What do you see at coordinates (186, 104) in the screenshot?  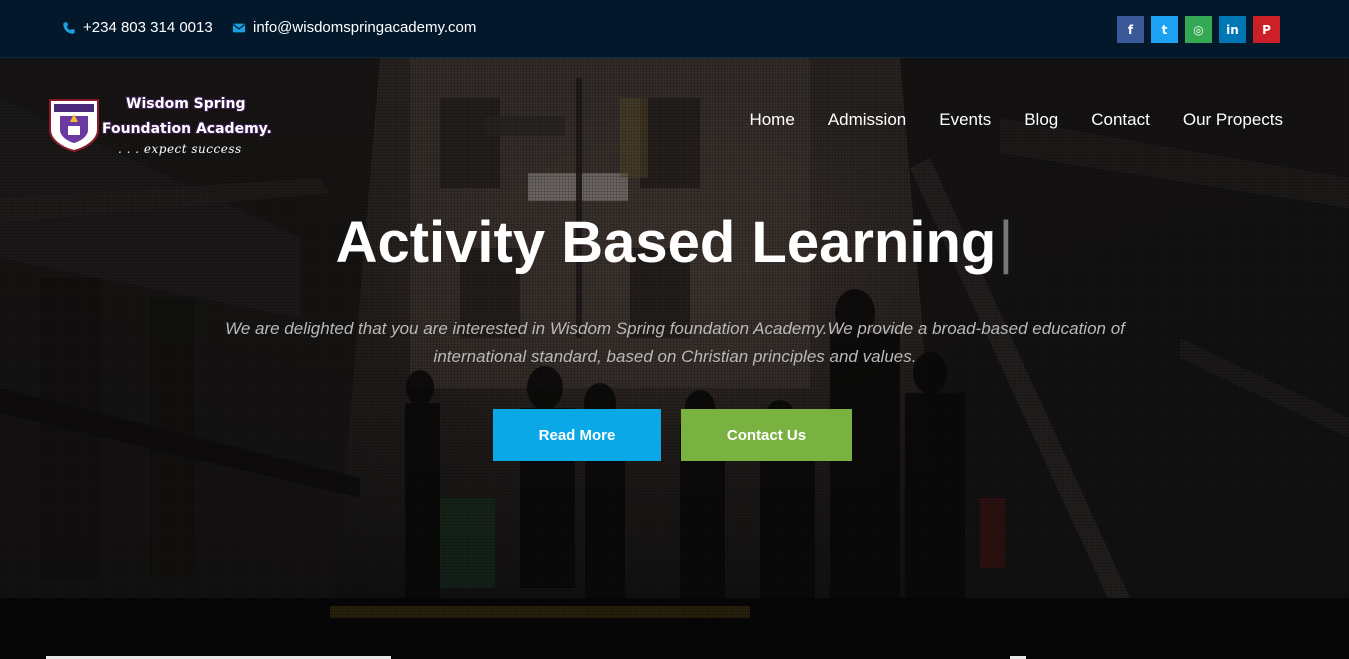 I see `logo-name-line1: Wisdom Spring` at bounding box center [186, 104].